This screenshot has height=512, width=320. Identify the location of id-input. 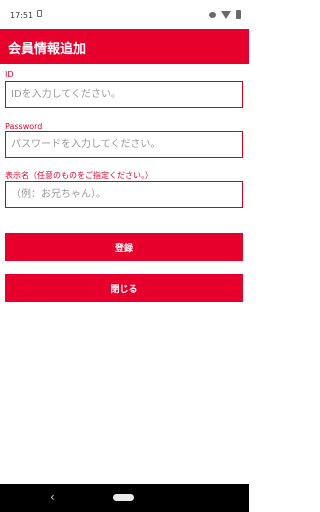
(124, 94).